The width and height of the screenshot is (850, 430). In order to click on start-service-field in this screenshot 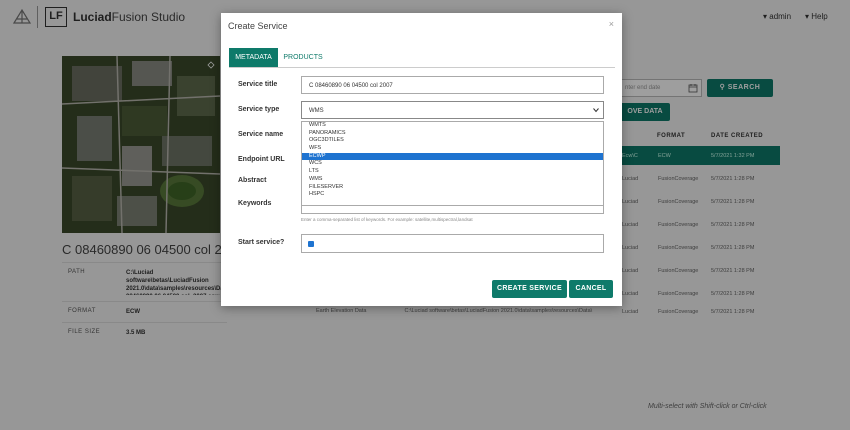, I will do `click(452, 243)`.